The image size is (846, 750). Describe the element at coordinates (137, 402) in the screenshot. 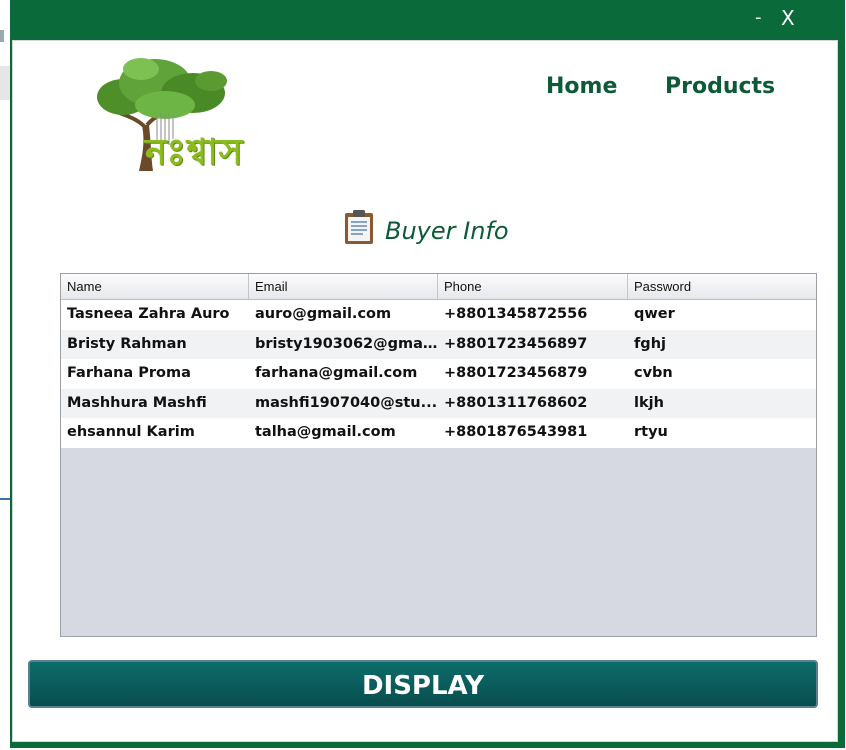

I see `cell-name: Mashhura Mashfi` at that location.